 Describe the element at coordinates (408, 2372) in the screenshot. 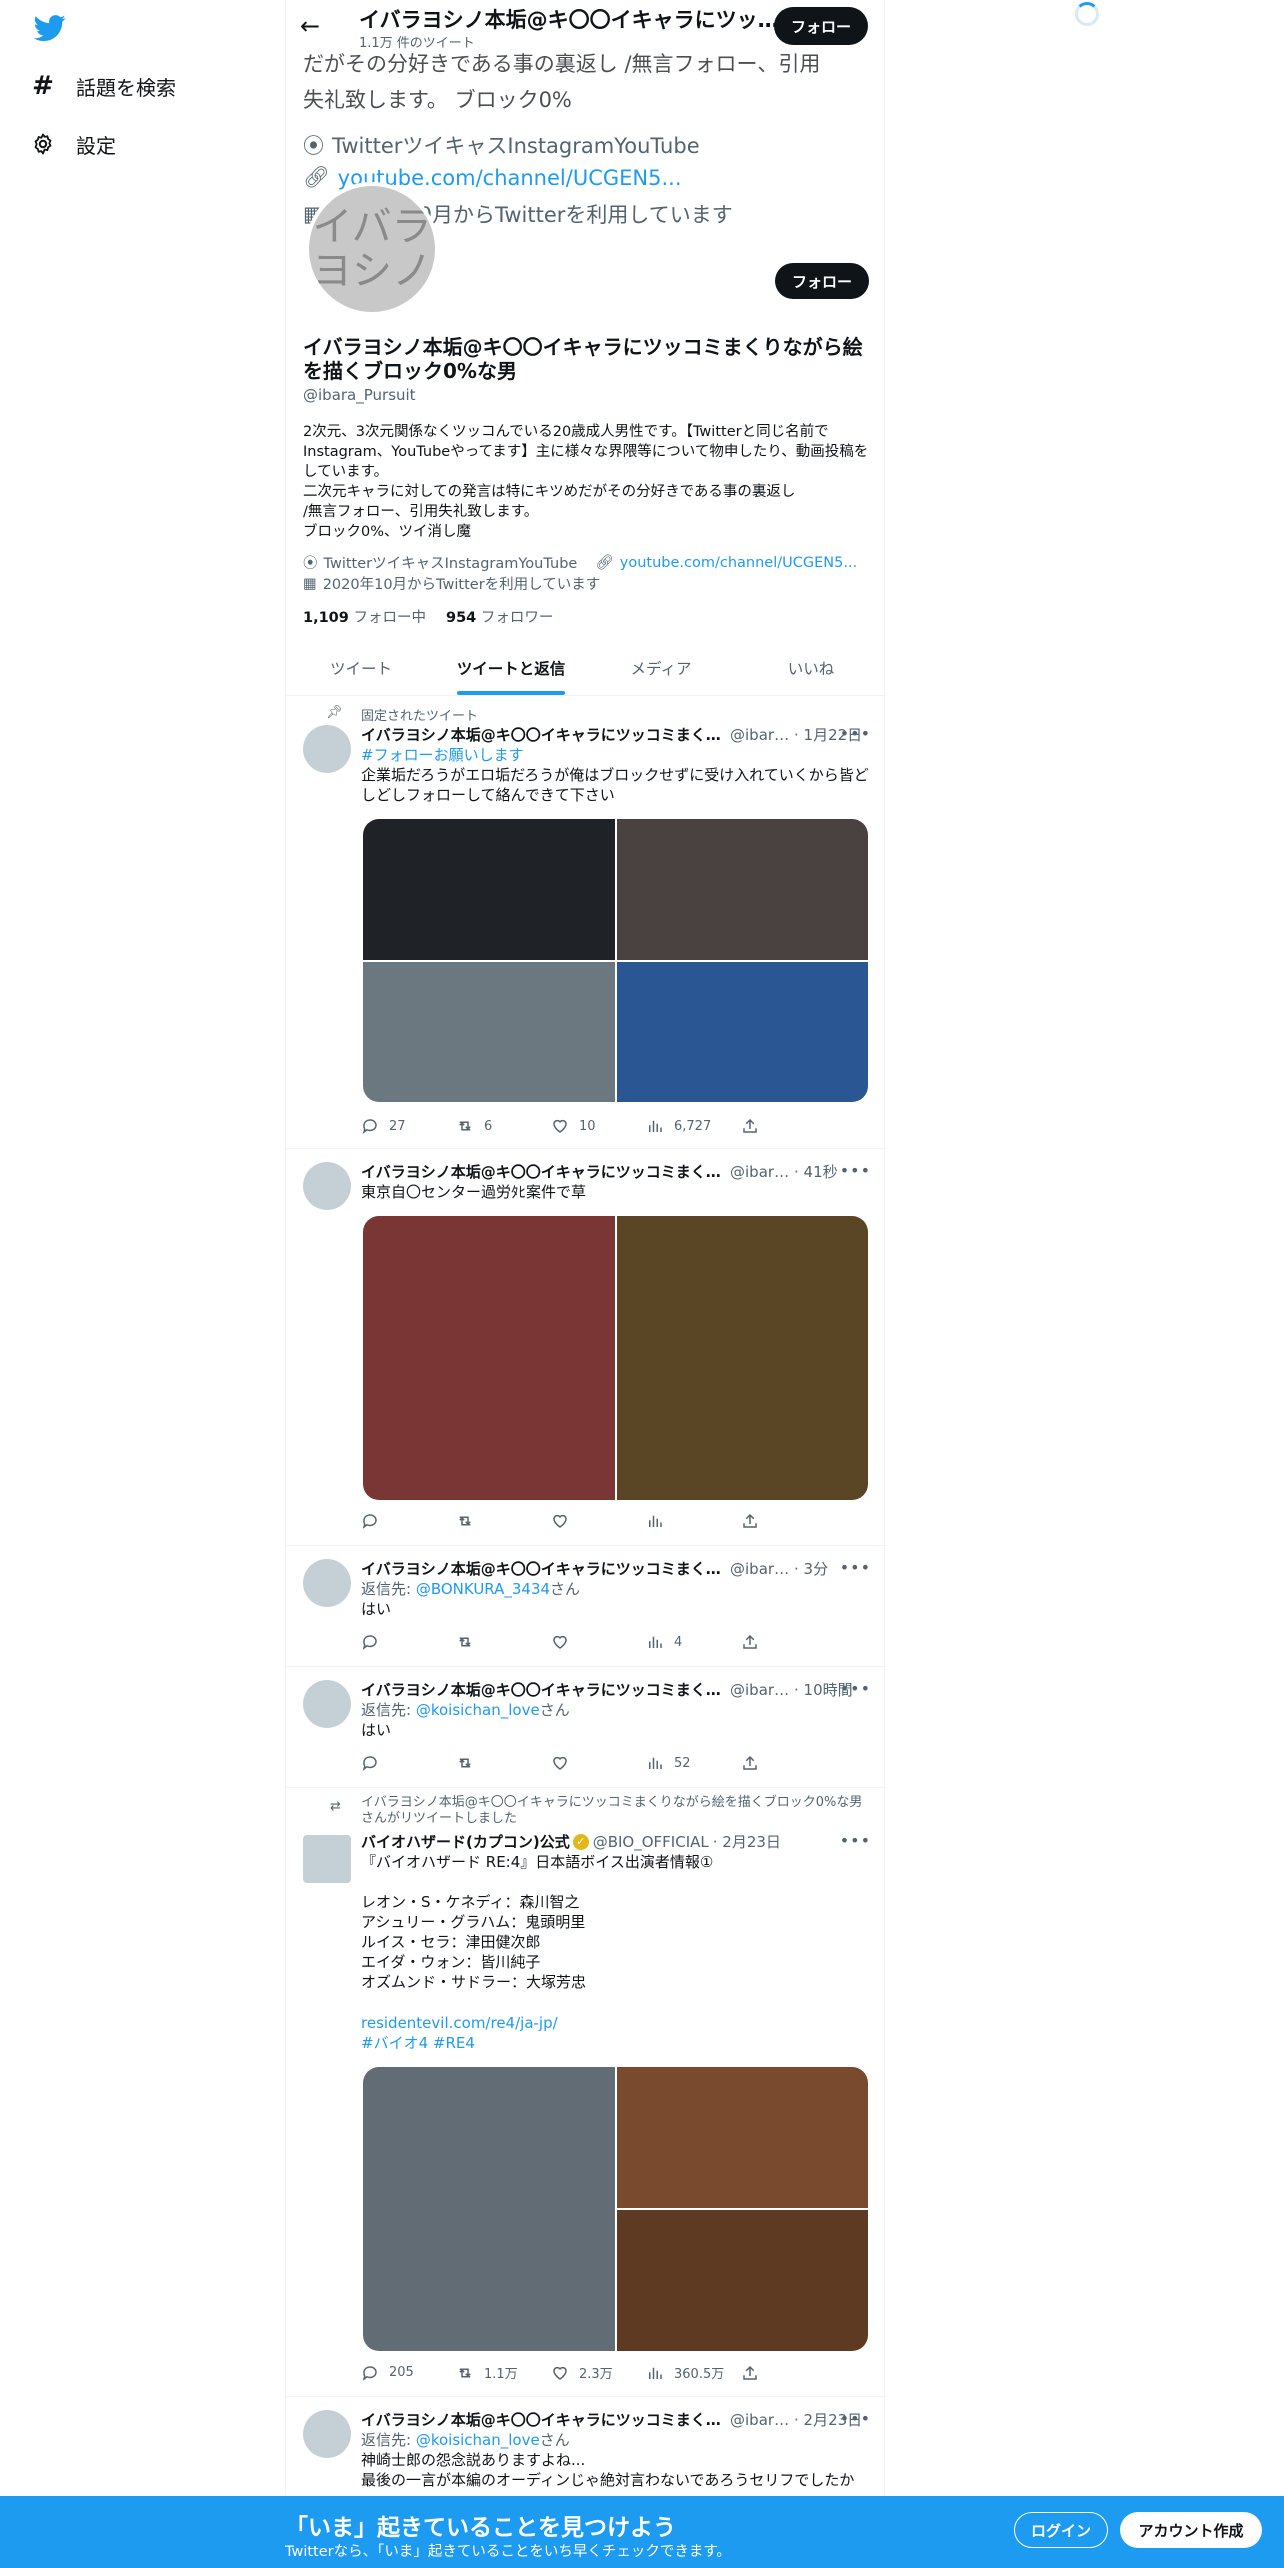

I see `reply-button: 205` at that location.